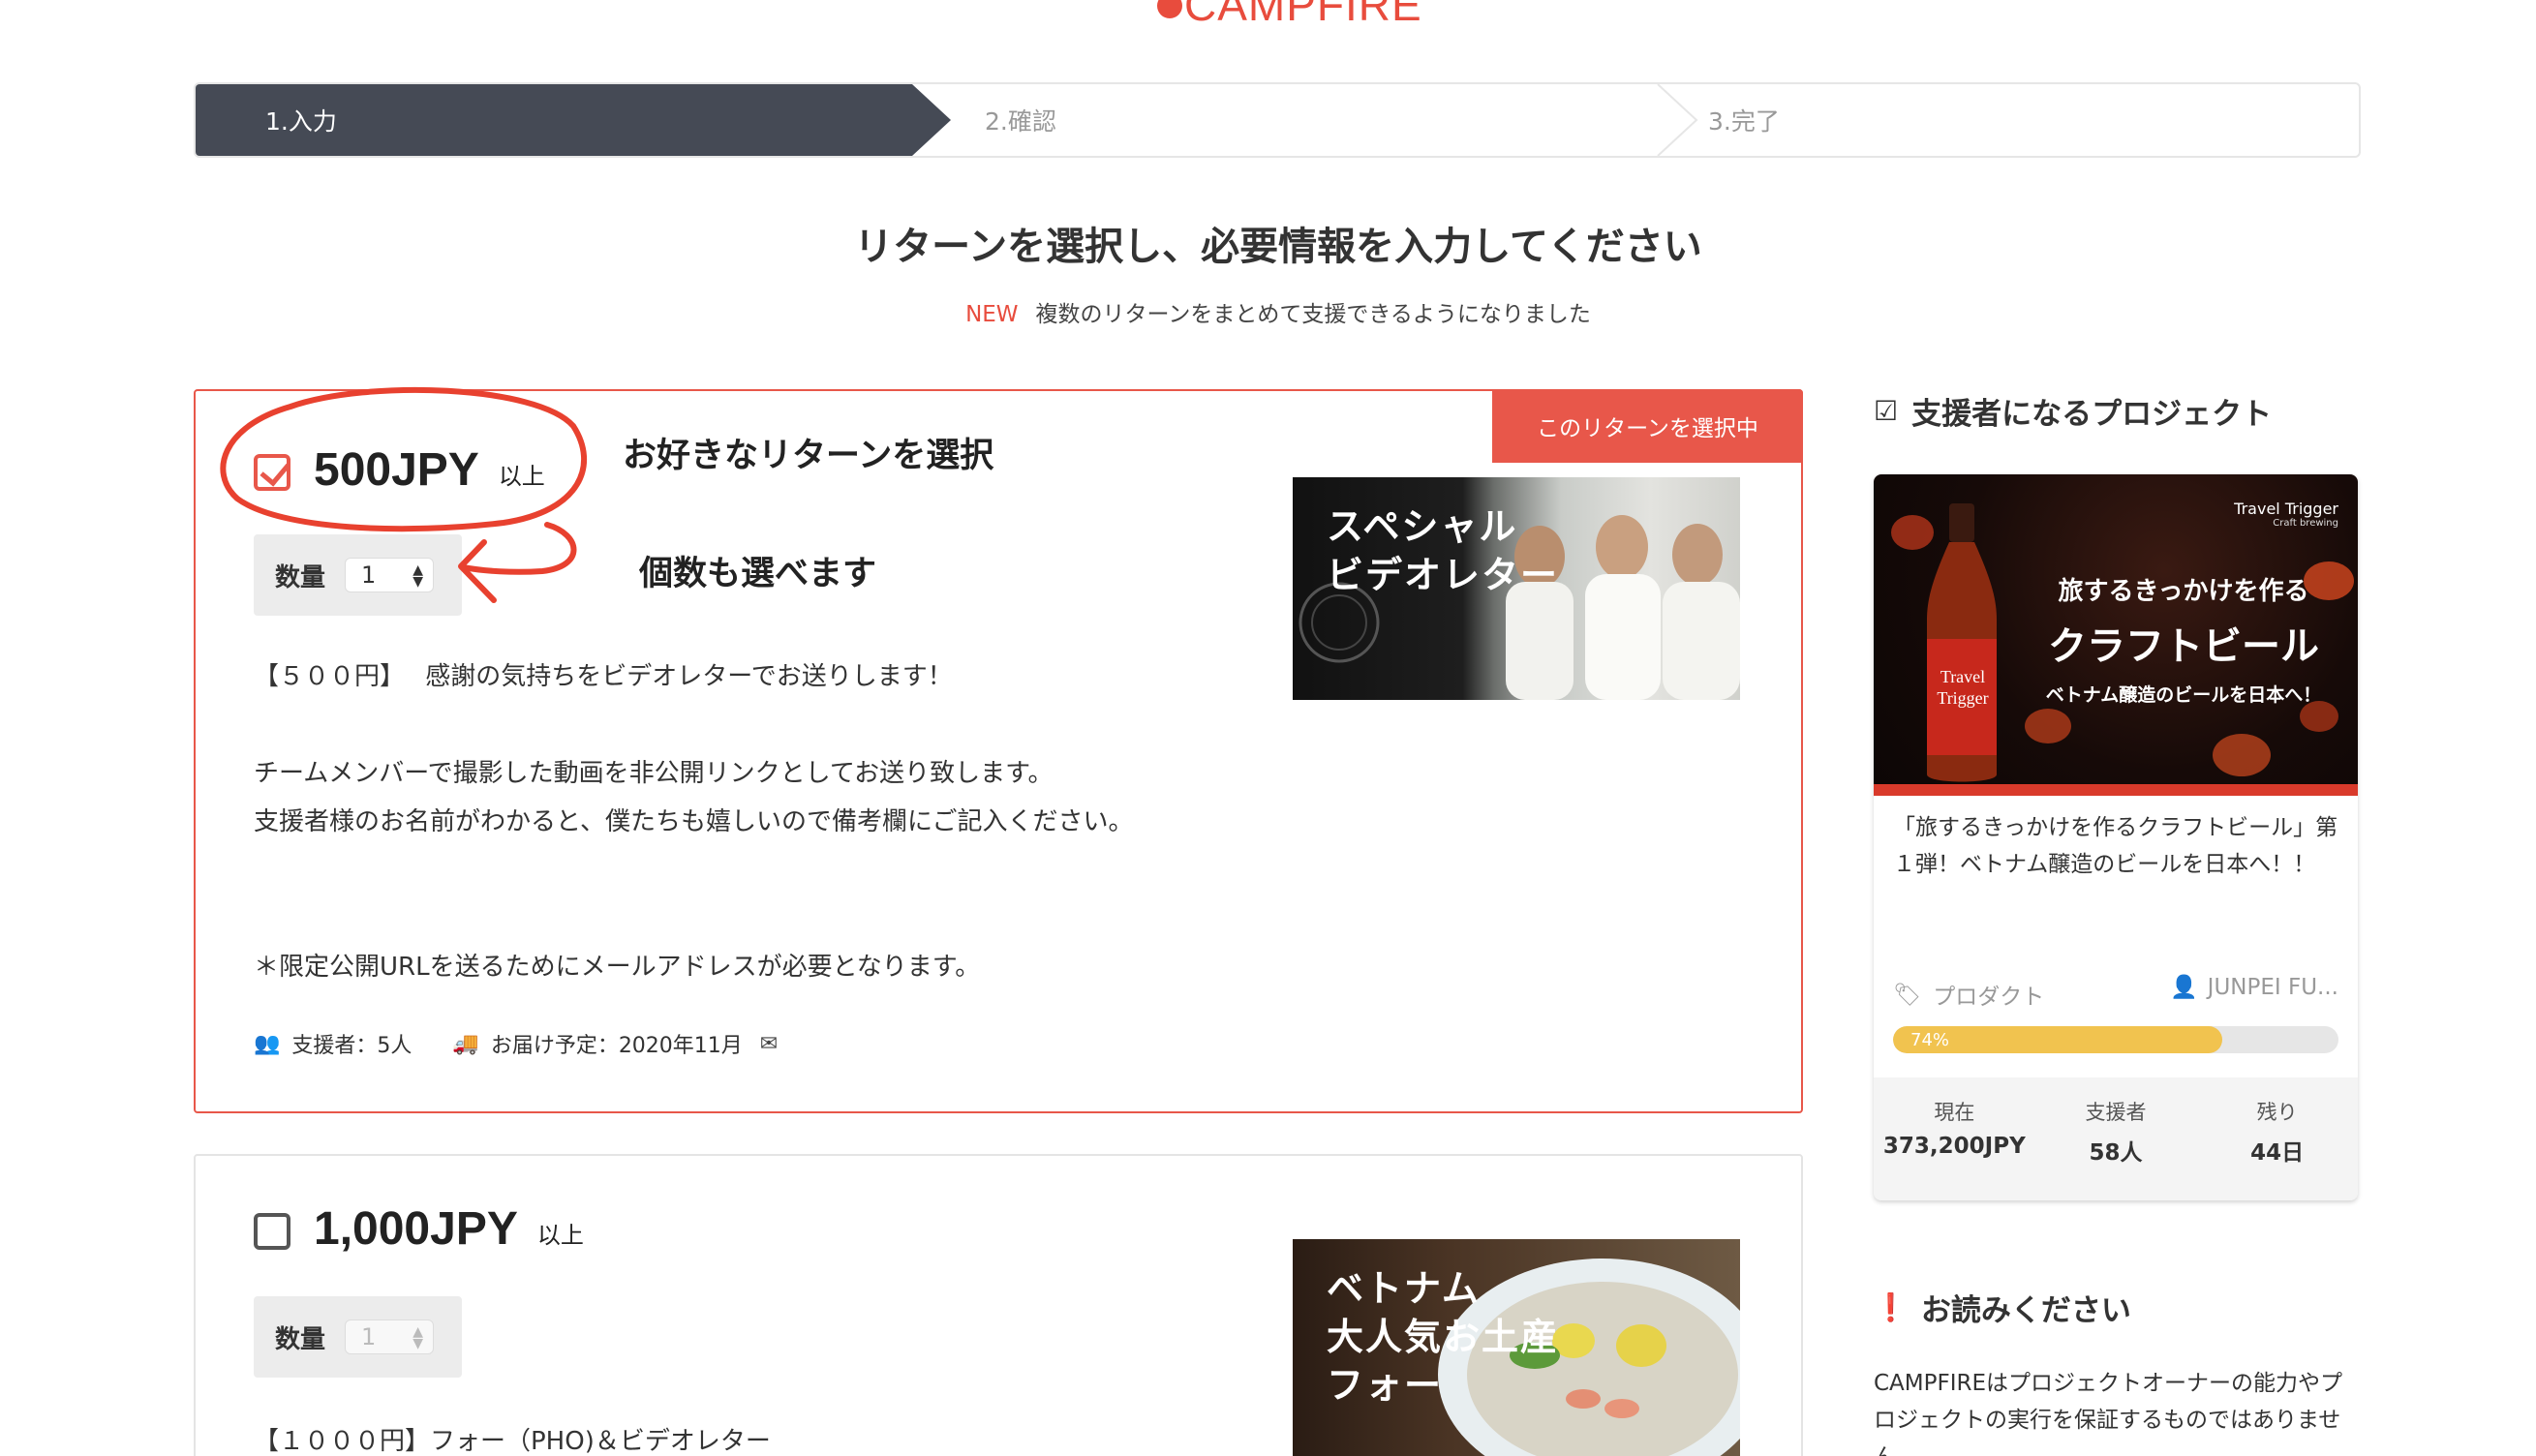 Image resolution: width=2536 pixels, height=1456 pixels. What do you see at coordinates (2058, 1040) in the screenshot?
I see `funding-progress-fill: 74%` at bounding box center [2058, 1040].